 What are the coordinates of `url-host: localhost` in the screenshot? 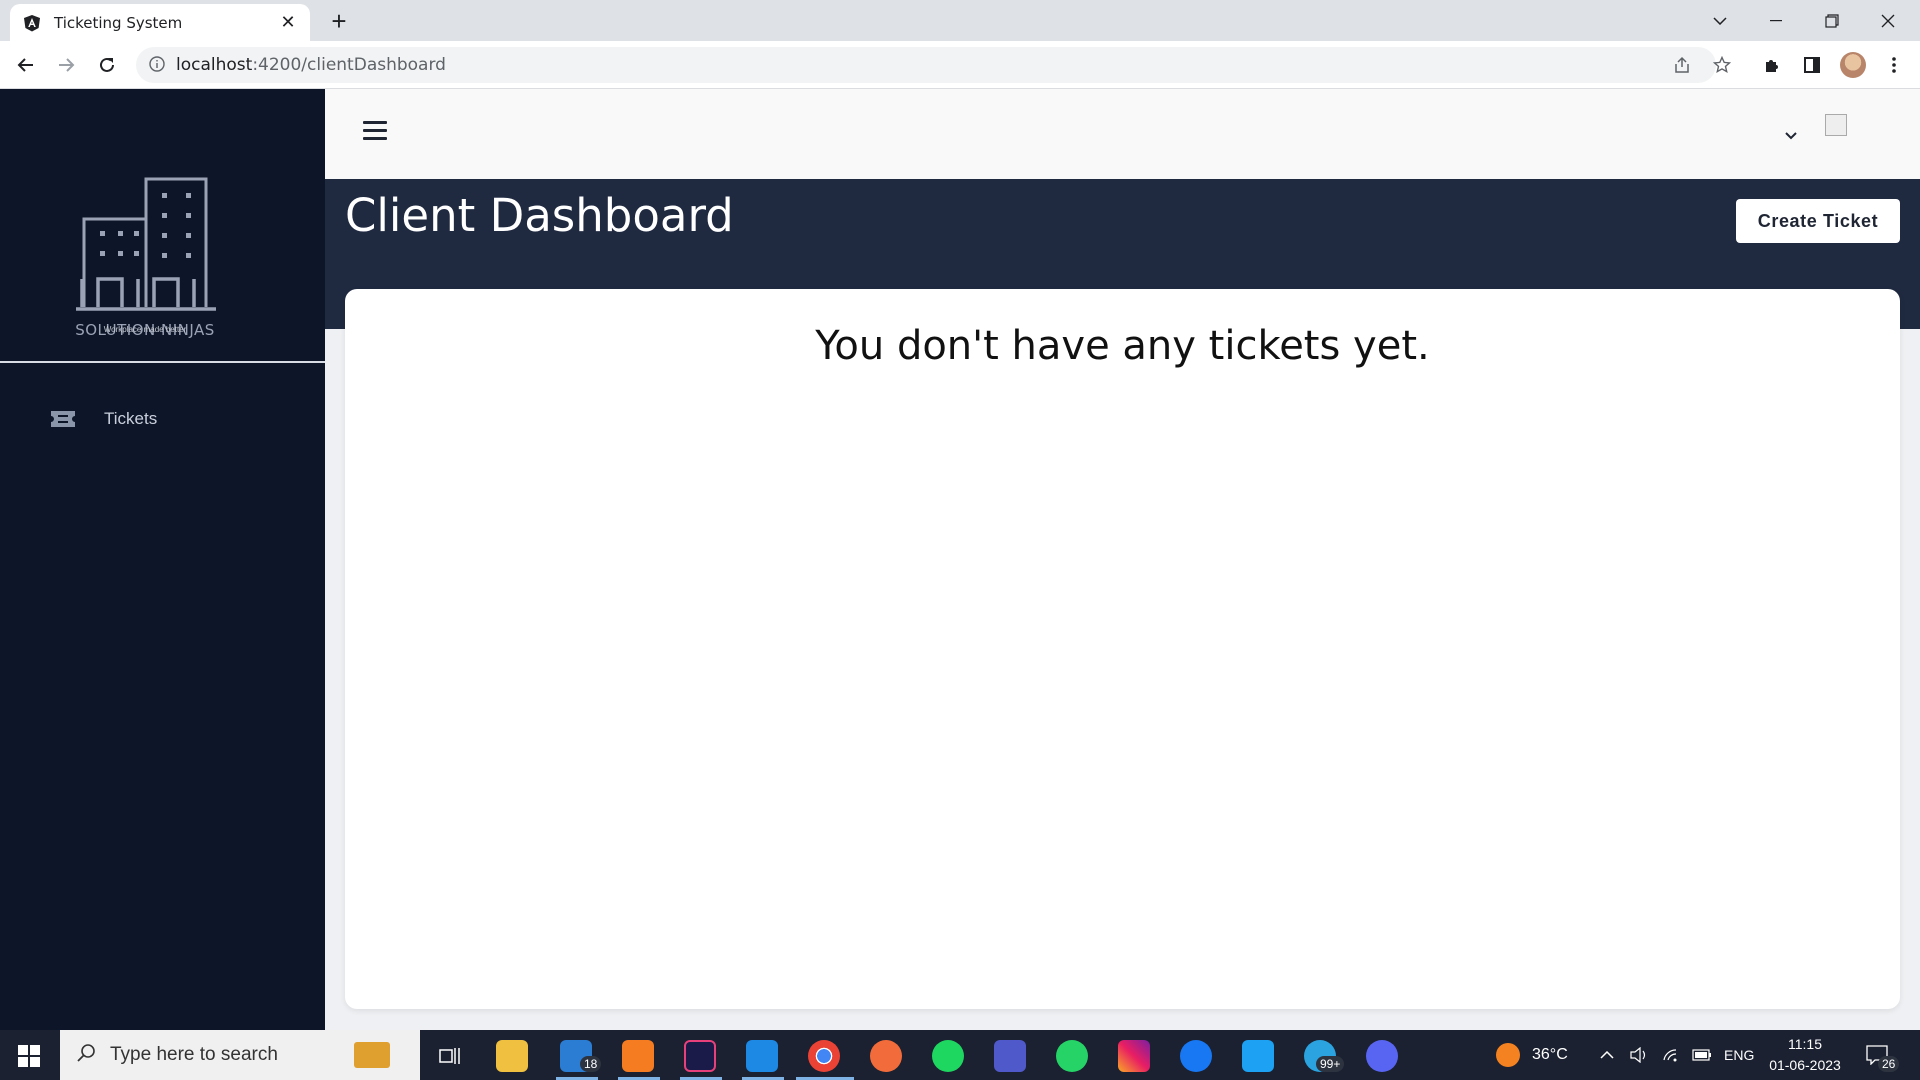 It's located at (214, 65).